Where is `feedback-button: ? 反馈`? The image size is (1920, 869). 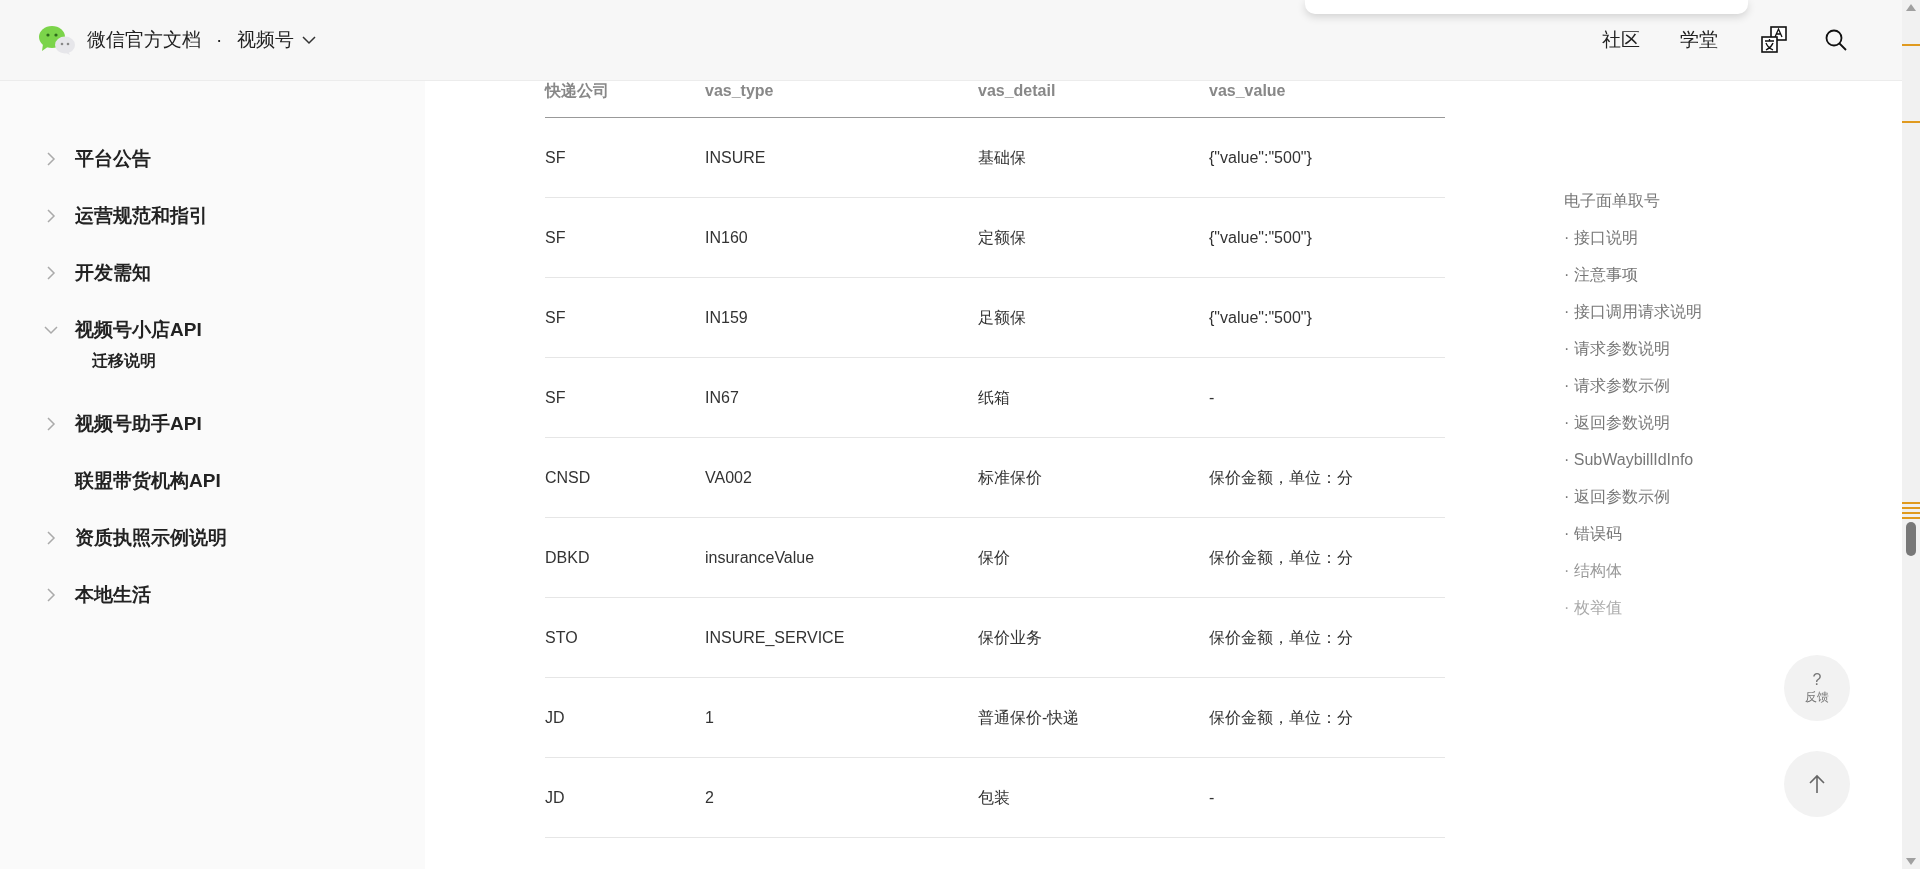 feedback-button: ? 反馈 is located at coordinates (1817, 688).